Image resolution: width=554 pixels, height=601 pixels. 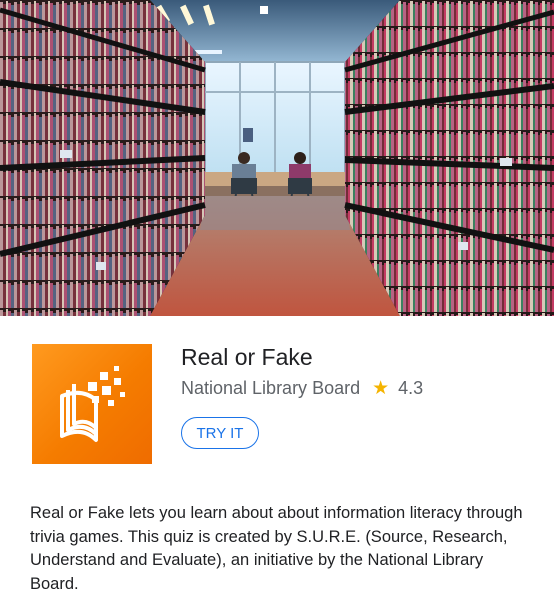 I want to click on app-logo-icon, so click(x=92, y=404).